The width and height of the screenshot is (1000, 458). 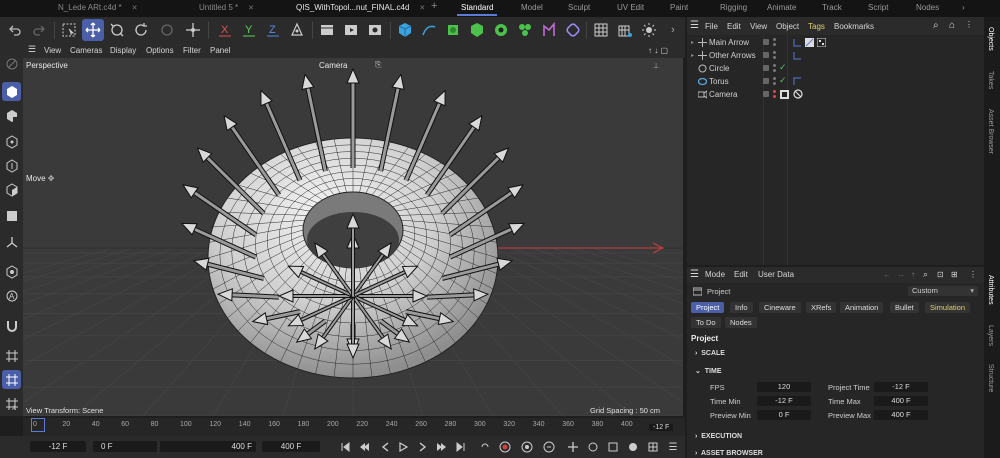 I want to click on cube-object-icon, so click(x=405, y=30).